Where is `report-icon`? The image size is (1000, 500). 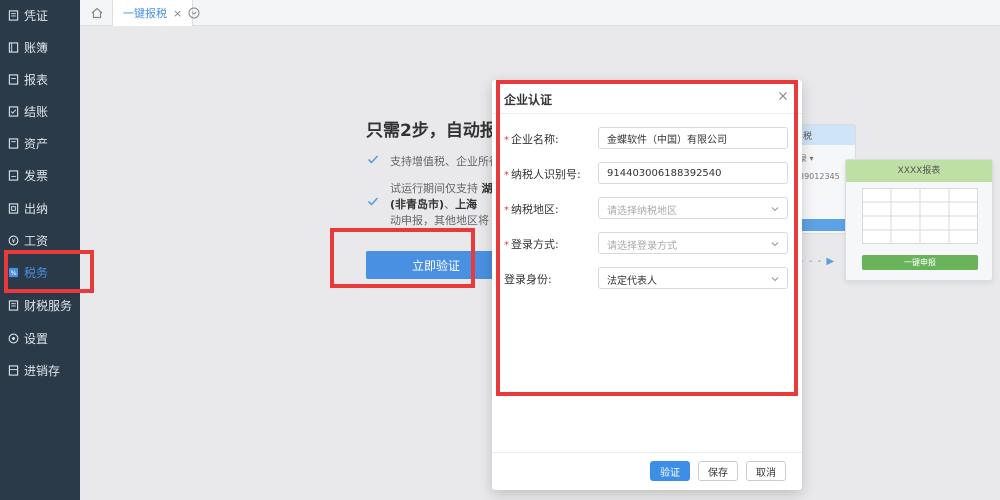 report-icon is located at coordinates (13, 79).